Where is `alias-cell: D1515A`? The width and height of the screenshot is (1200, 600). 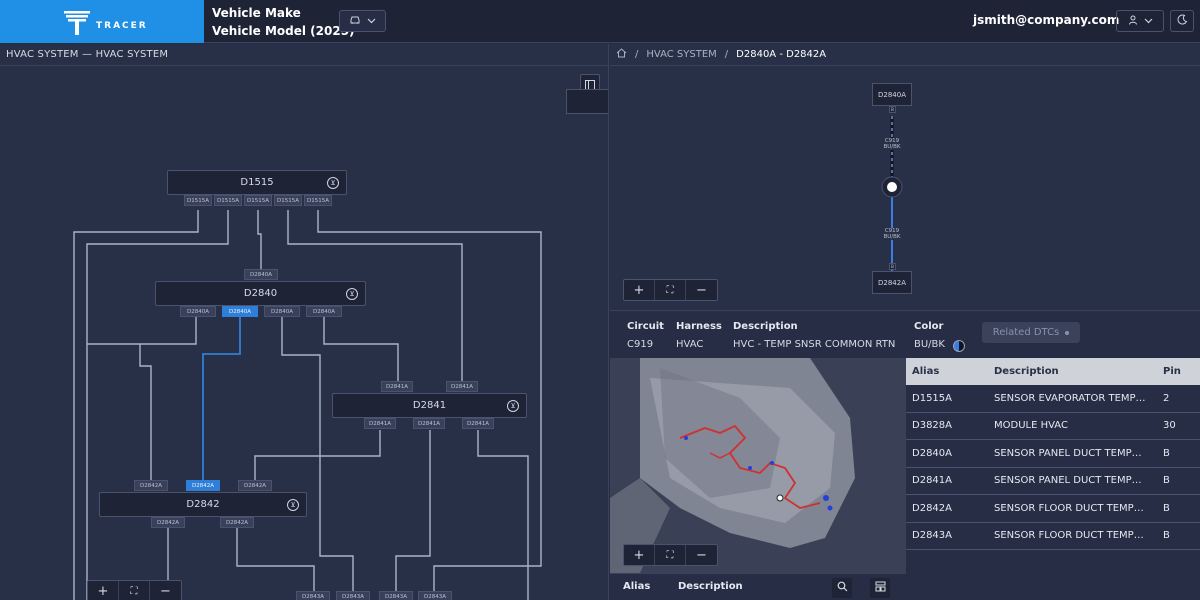 alias-cell: D1515A is located at coordinates (932, 398).